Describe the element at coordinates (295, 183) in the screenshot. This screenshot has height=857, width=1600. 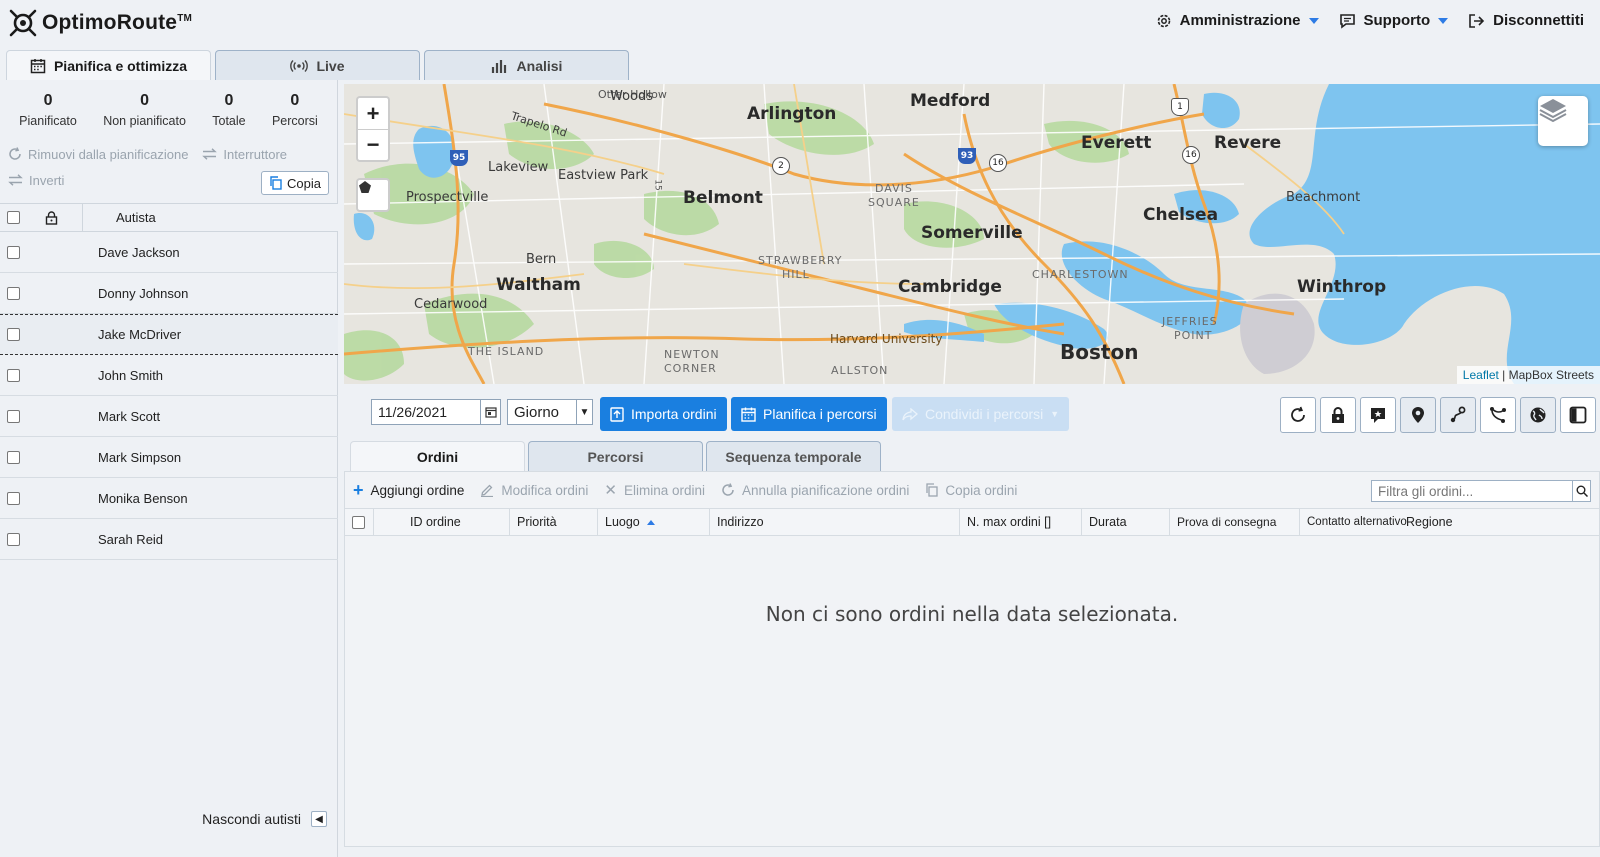
I see `copy-button: Copia` at that location.